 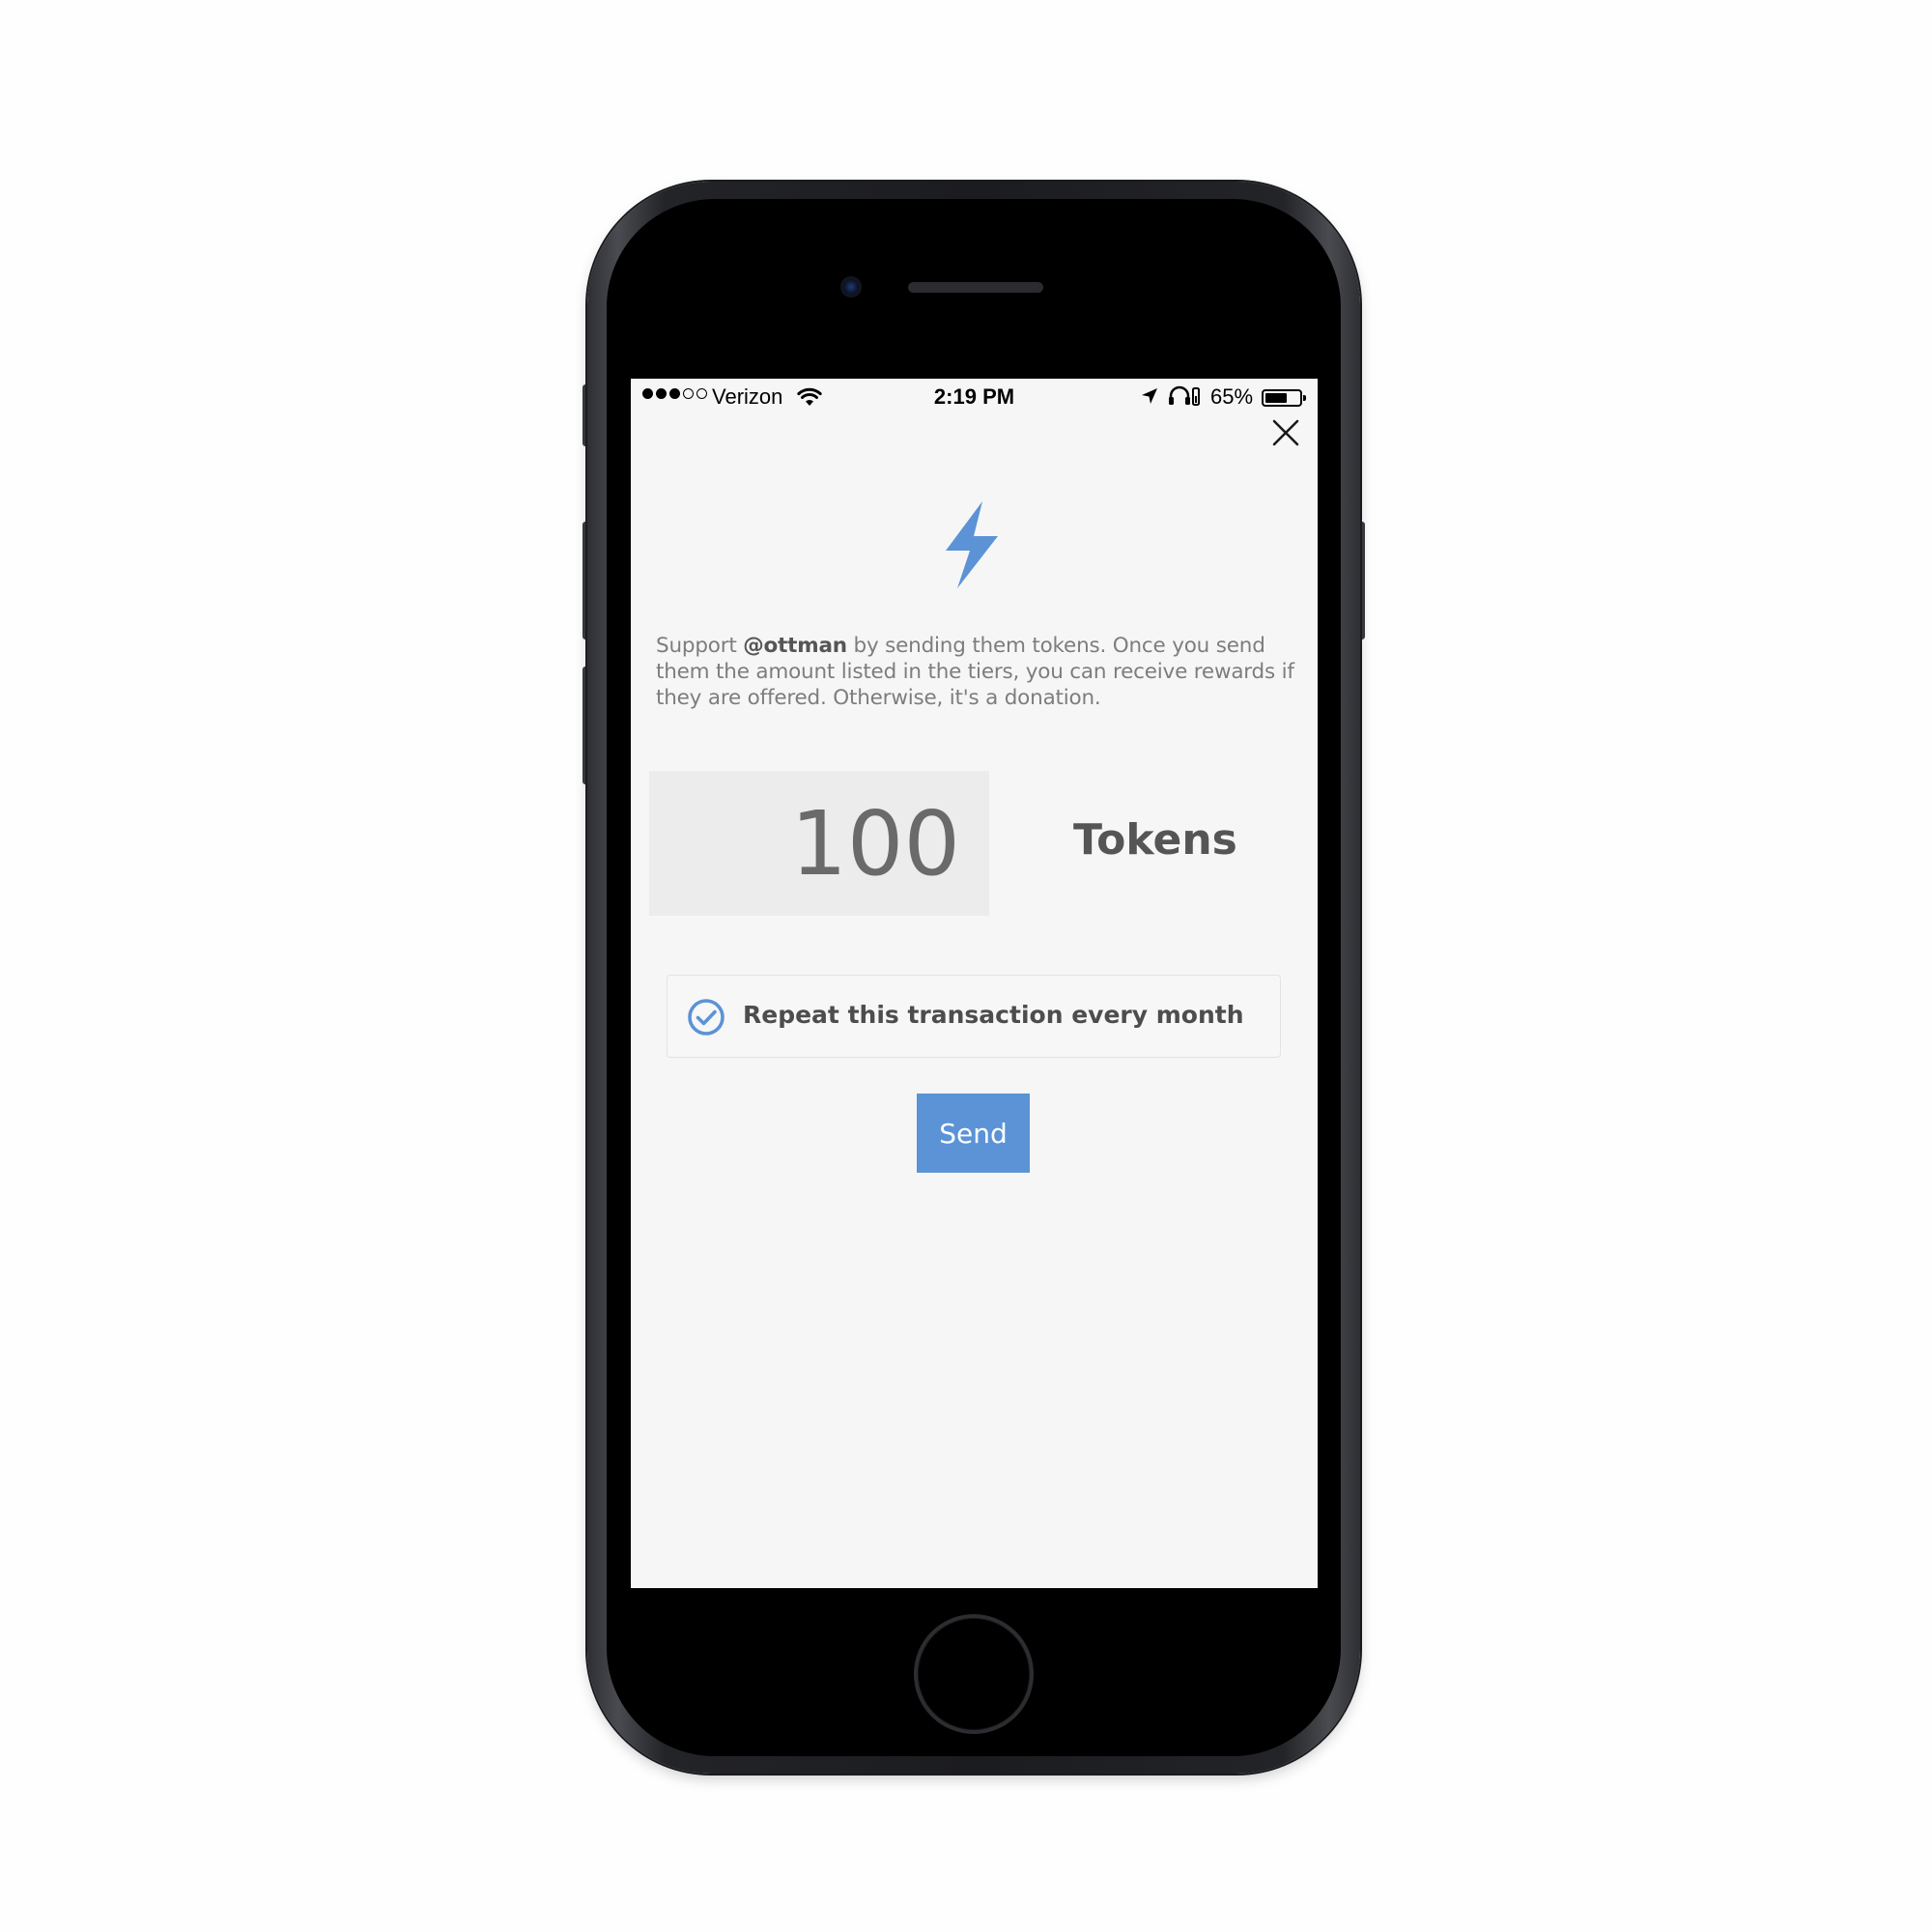 What do you see at coordinates (993, 1015) in the screenshot?
I see `repeat-monthly-label: Repeat this transaction every month` at bounding box center [993, 1015].